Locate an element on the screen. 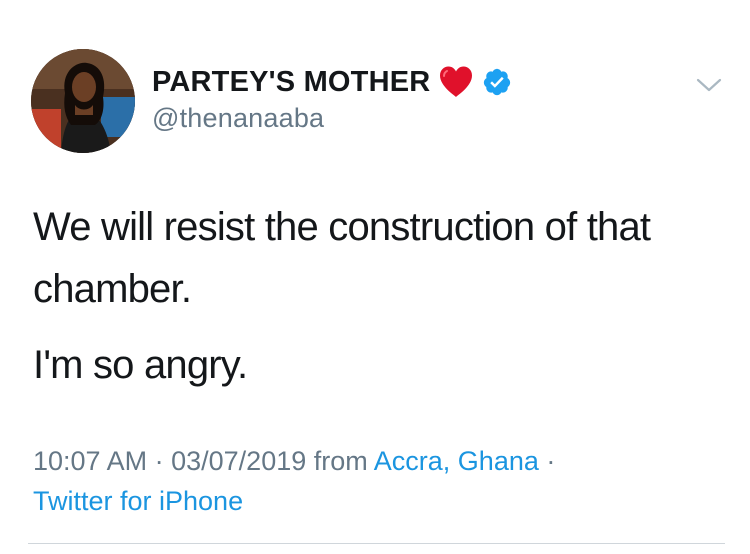  tweet-header: PARTEY'S MOTHER @thenanaaba is located at coordinates (332, 98).